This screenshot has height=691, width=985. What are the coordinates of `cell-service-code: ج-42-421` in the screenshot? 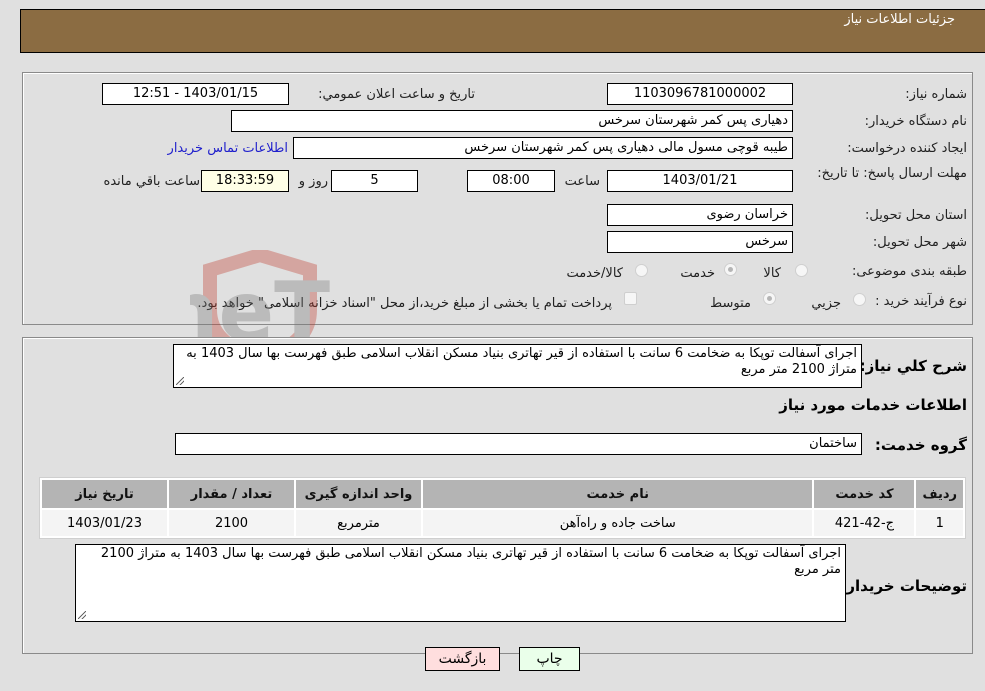 It's located at (864, 523).